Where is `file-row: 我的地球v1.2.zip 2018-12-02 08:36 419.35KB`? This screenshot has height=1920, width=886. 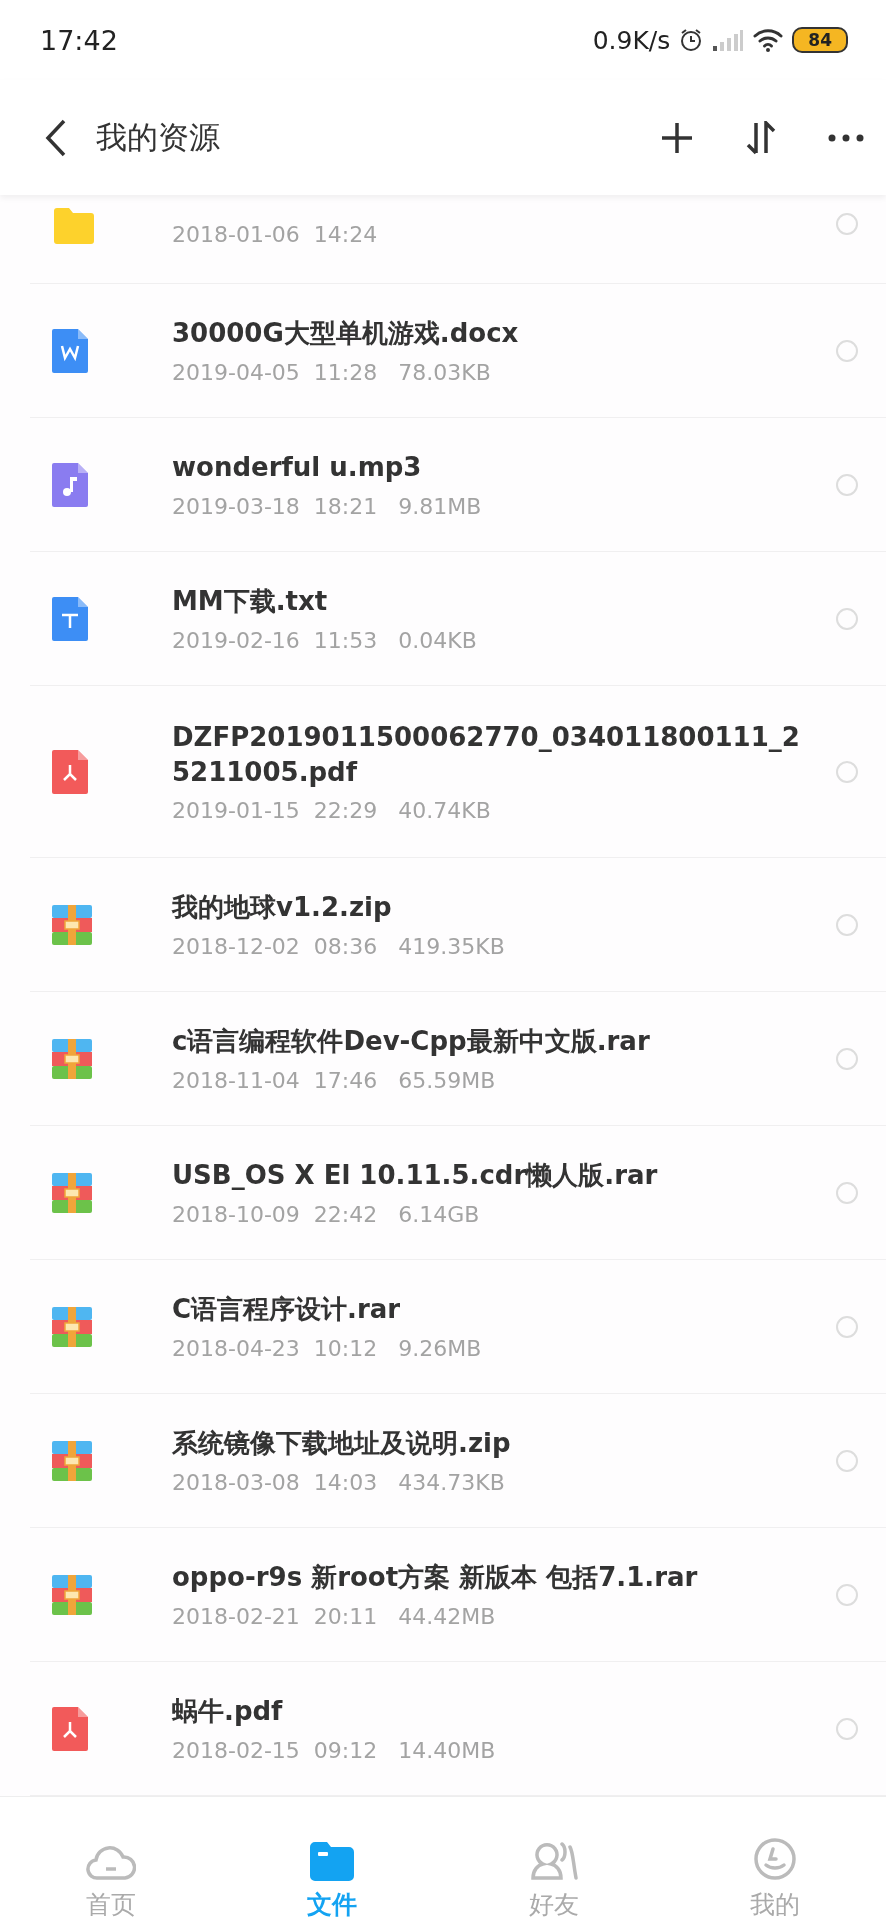
file-row: 我的地球v1.2.zip 2018-12-02 08:36 419.35KB is located at coordinates (458, 925).